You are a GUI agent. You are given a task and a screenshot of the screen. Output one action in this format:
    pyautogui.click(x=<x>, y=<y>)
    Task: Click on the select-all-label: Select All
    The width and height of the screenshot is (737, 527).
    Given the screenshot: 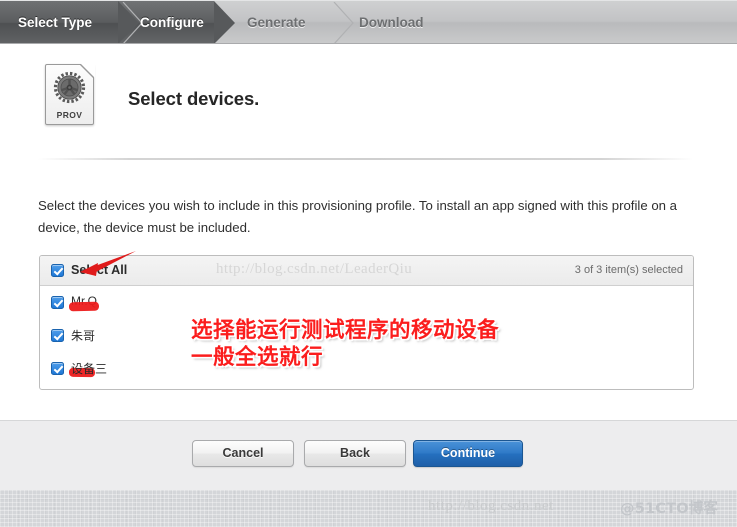 What is the action you would take?
    pyautogui.click(x=99, y=270)
    